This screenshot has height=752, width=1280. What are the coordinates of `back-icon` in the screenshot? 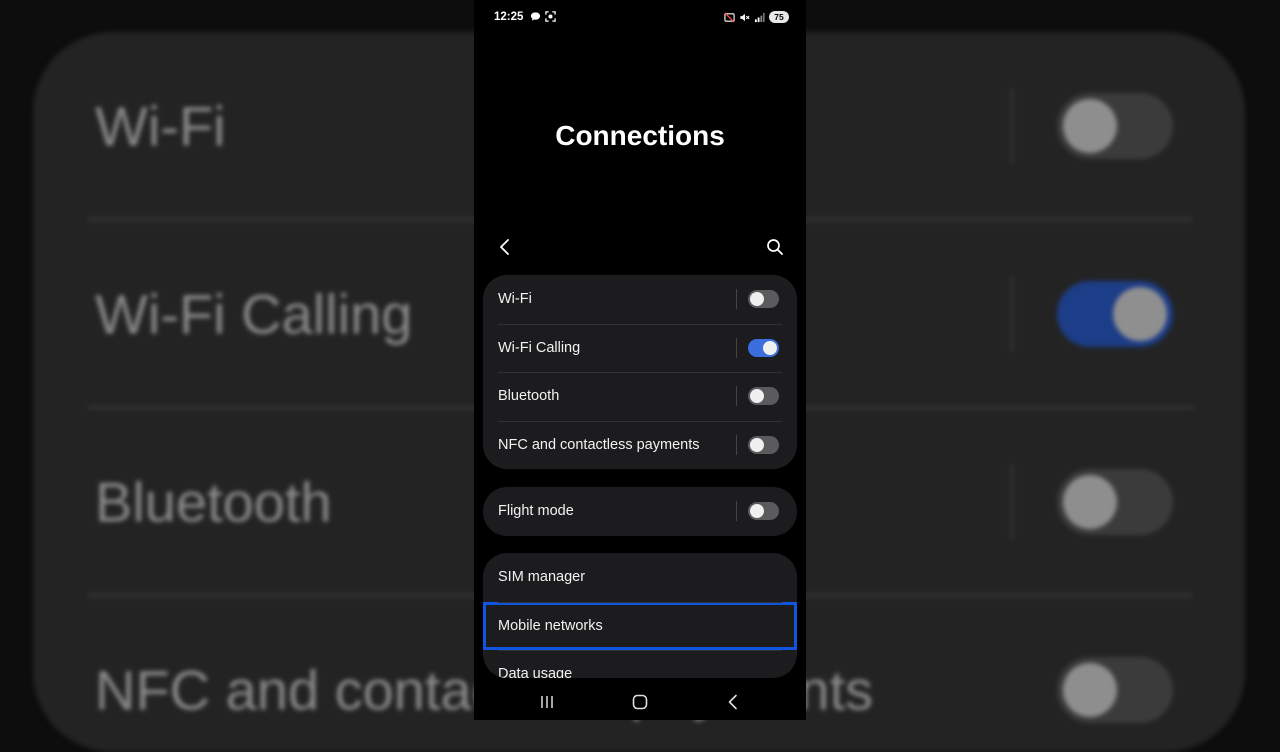 It's located at (733, 702).